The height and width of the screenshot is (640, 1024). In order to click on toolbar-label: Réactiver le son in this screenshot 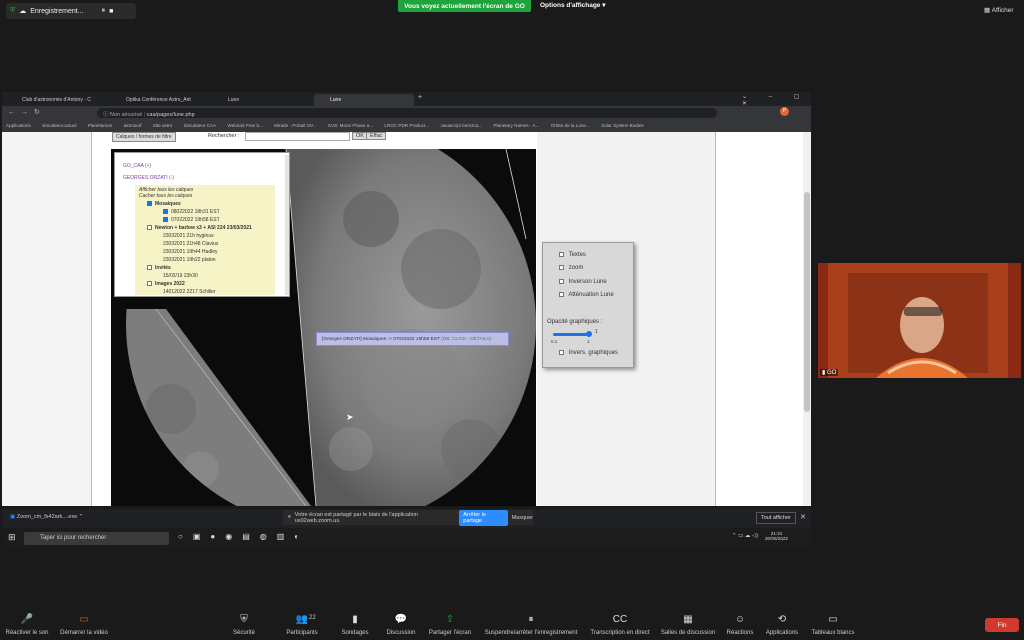, I will do `click(27, 633)`.